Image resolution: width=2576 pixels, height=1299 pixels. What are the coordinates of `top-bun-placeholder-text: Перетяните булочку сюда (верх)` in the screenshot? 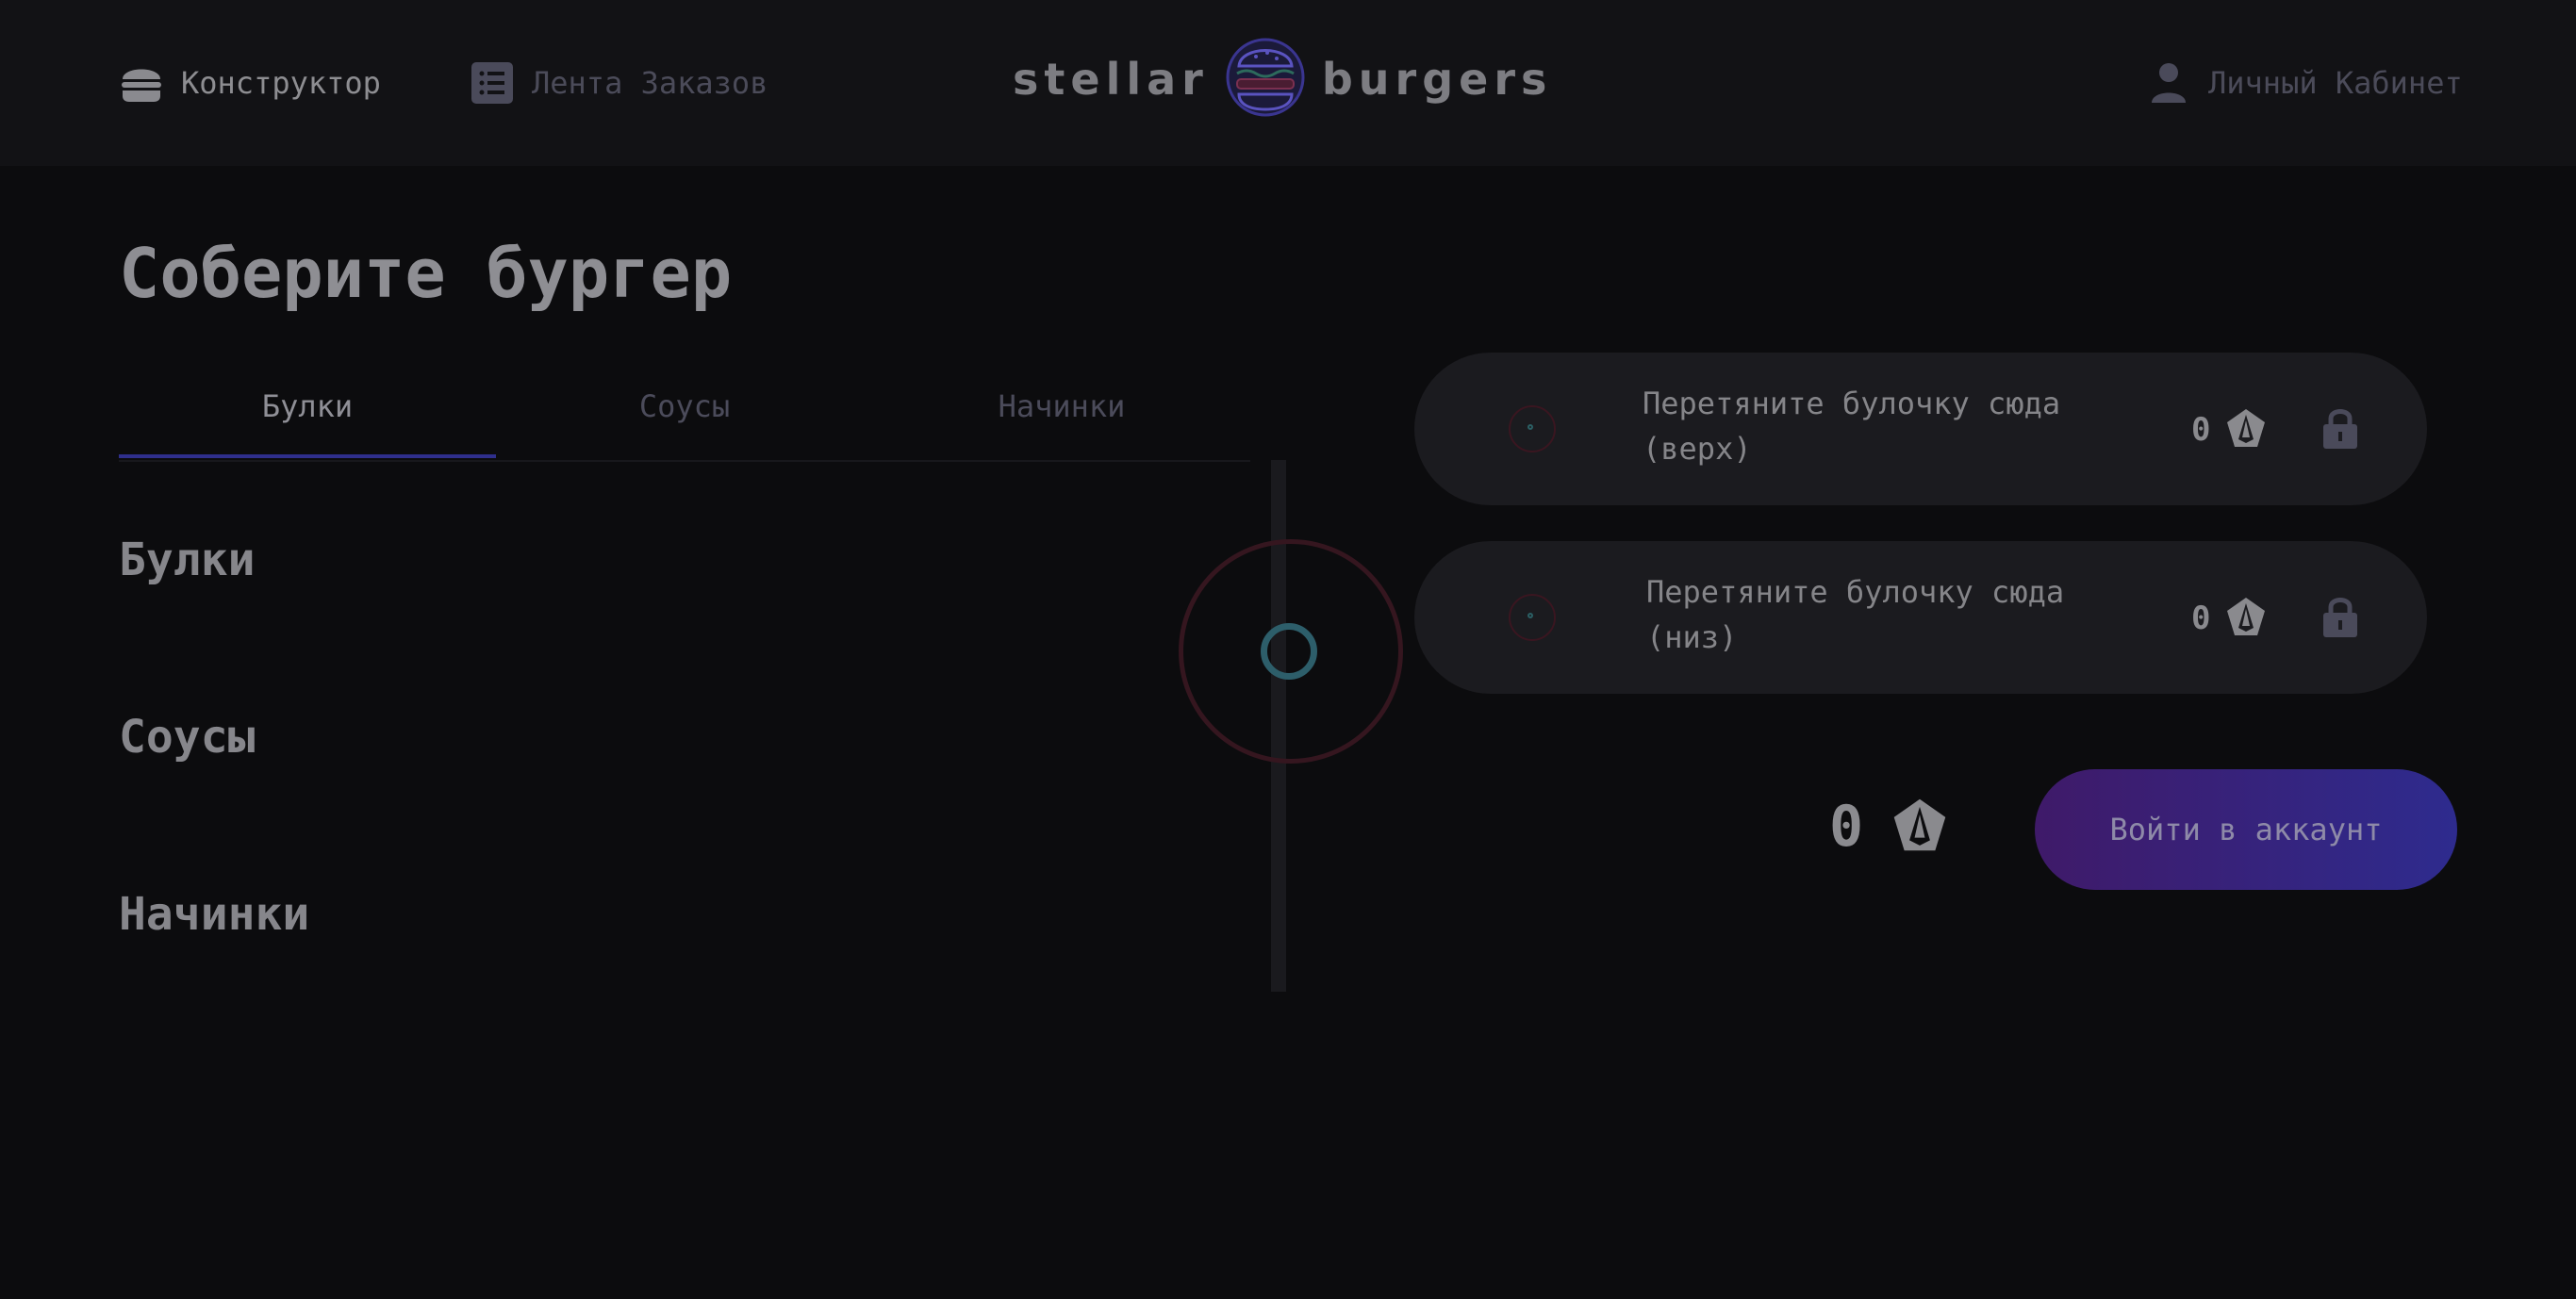 It's located at (1852, 426).